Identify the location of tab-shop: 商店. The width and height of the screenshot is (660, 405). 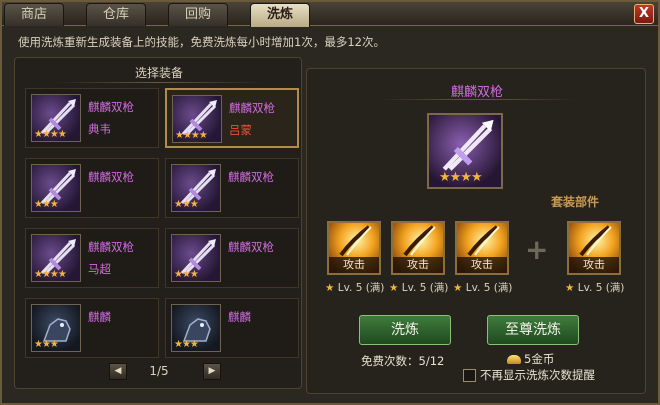
(34, 14).